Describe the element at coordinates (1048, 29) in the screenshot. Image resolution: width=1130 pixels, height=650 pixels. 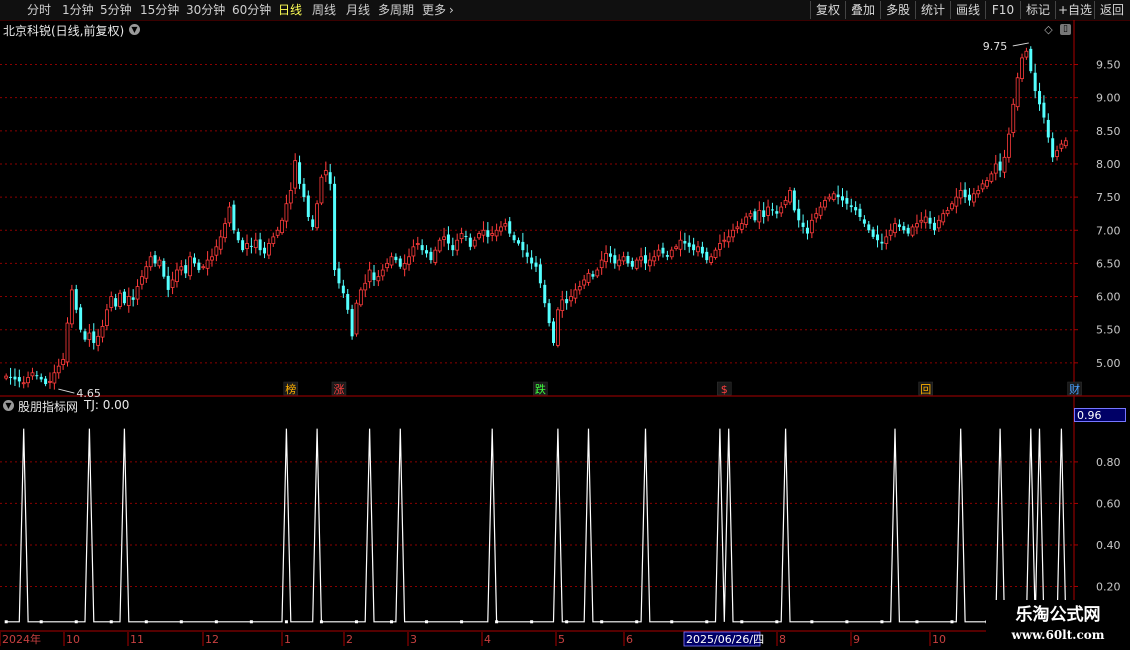
I see `diamond-icon: ◇` at that location.